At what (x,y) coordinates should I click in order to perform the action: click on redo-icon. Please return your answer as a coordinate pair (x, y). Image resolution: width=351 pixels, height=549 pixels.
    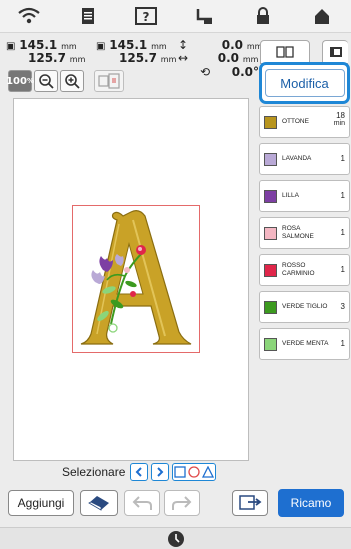
    Looking at the image, I should click on (182, 503).